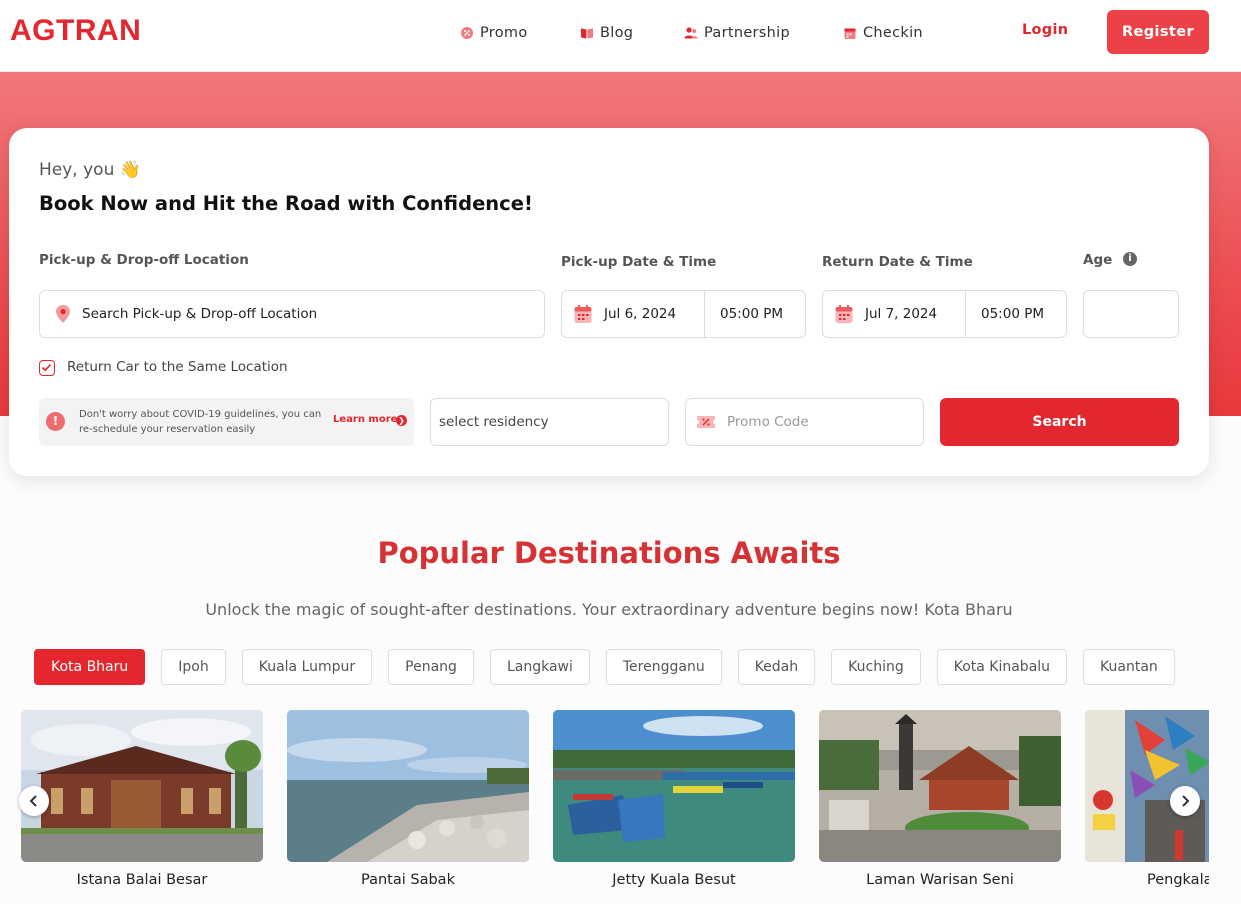 This screenshot has height=904, width=1241. I want to click on nav-checkin-label: Checkin, so click(893, 33).